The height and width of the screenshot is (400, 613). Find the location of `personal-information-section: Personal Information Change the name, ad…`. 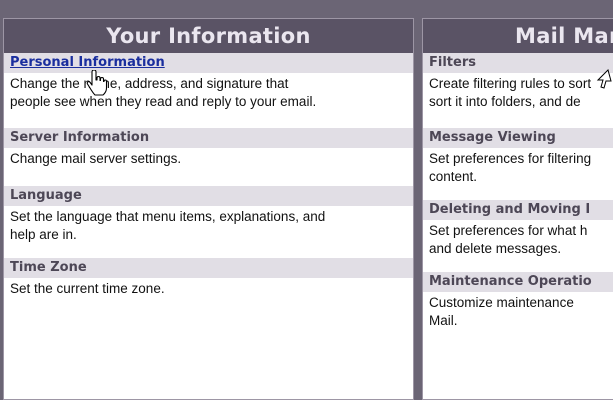

personal-information-section: Personal Information Change the name, ad… is located at coordinates (208, 82).